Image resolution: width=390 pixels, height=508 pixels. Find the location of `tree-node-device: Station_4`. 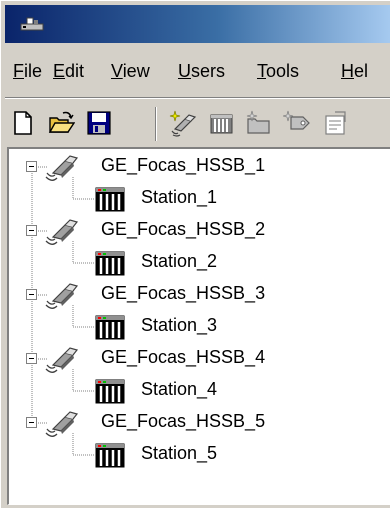

tree-node-device: Station_4 is located at coordinates (199, 391).